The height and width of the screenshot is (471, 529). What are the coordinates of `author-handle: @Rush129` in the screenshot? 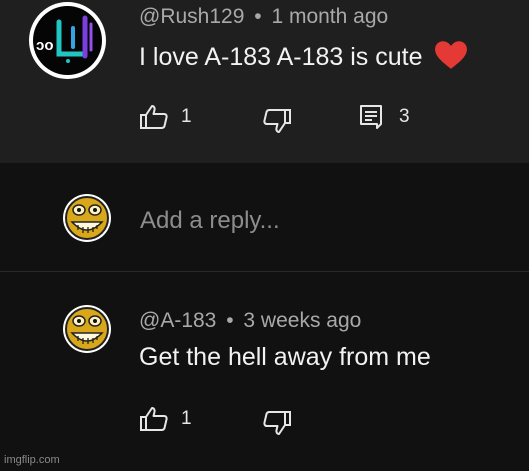 It's located at (191, 16).